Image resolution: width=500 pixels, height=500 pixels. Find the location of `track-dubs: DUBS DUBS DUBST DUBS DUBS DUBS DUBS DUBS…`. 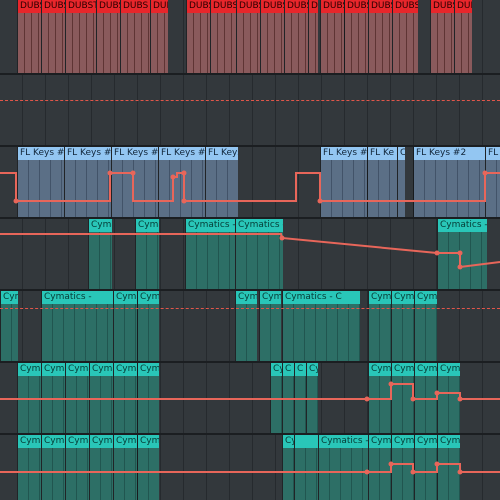

track-dubs: DUBS DUBS DUBST DUBS DUBS DUBS DUBS DUBS… is located at coordinates (250, 36).